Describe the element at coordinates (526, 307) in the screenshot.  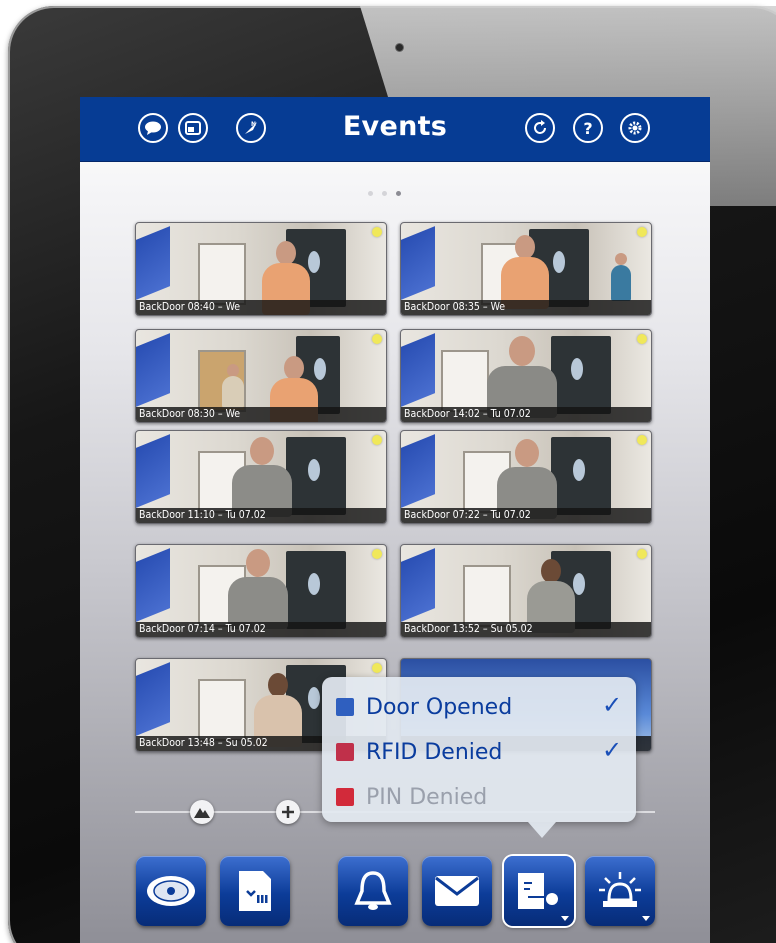
I see `event-caption: BackDoor 08:35 – We` at that location.